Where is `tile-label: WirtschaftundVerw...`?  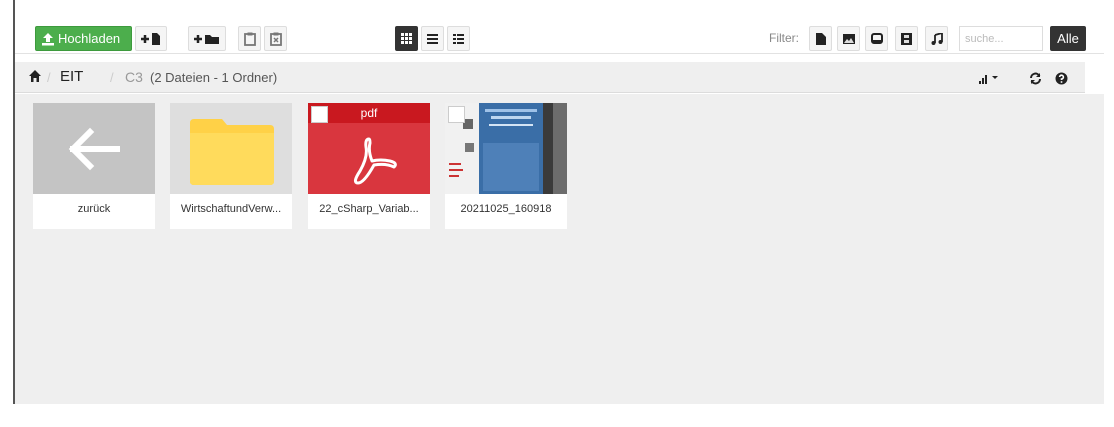
tile-label: WirtschaftundVerw... is located at coordinates (231, 209).